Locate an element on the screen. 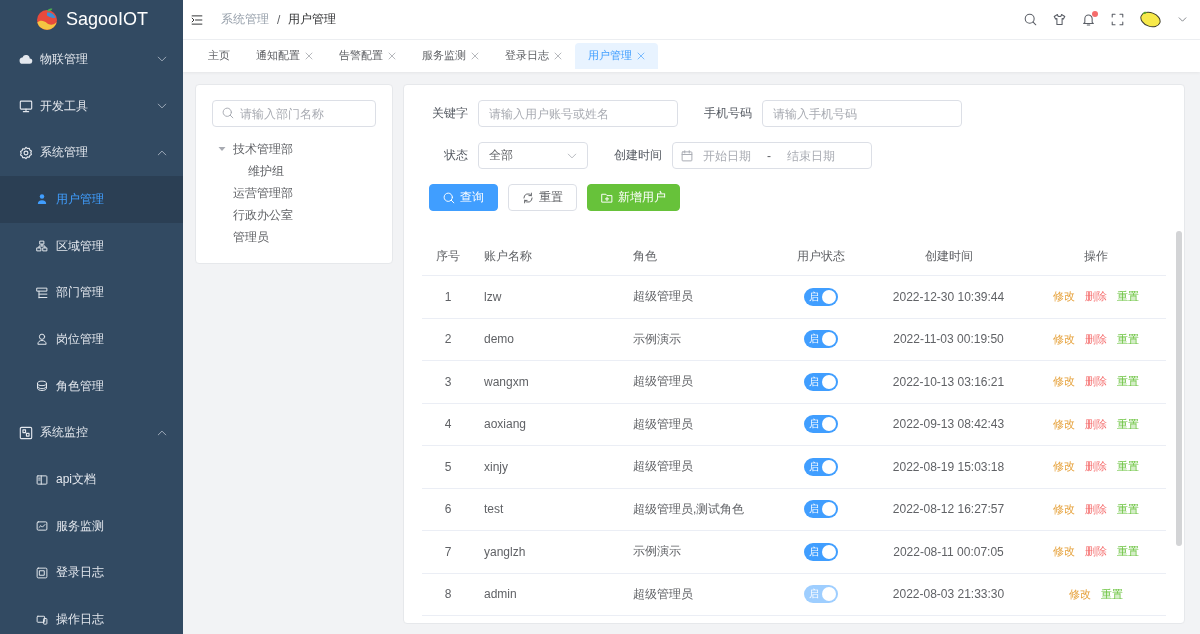 The image size is (1200, 634). date-range-field: 开始日期 - 结束日期 is located at coordinates (772, 155).